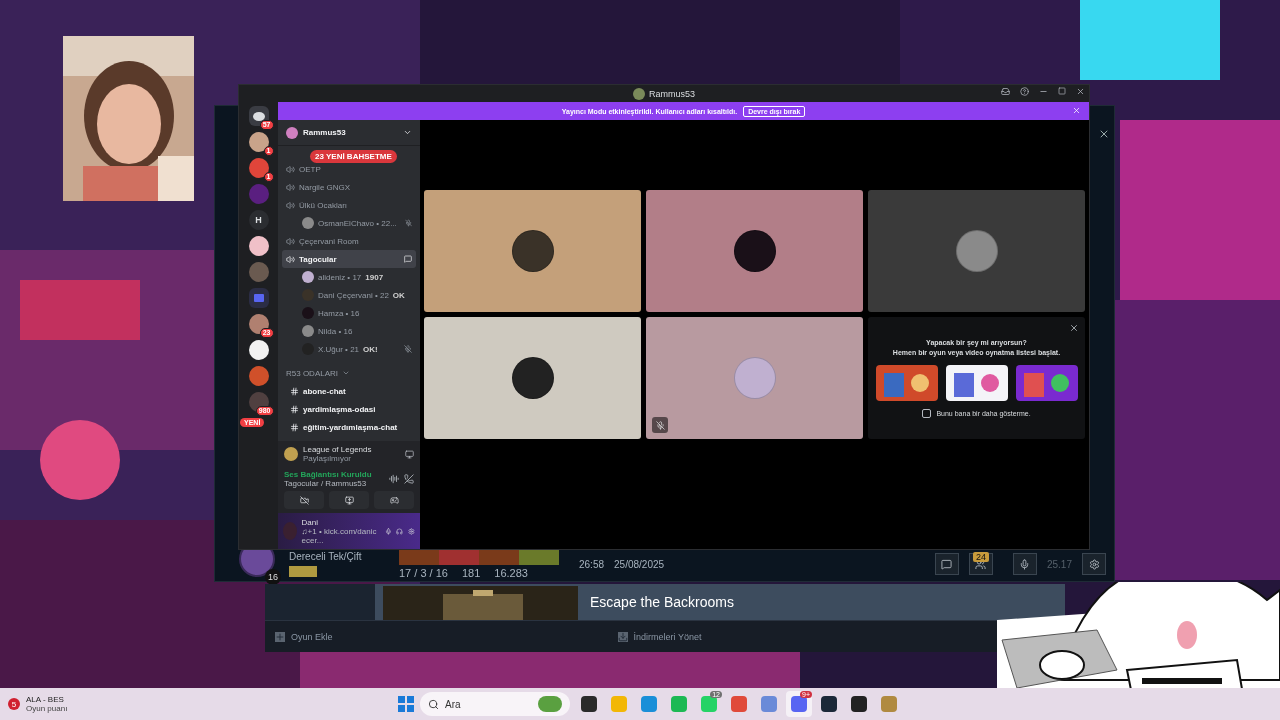 This screenshot has width=1280, height=720. What do you see at coordinates (47, 708) in the screenshot?
I see `weather-subtitle: Oyun puanı` at bounding box center [47, 708].